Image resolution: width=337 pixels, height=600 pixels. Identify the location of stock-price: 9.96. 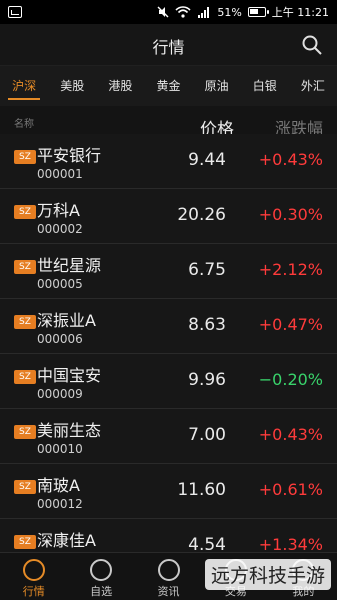
(207, 380).